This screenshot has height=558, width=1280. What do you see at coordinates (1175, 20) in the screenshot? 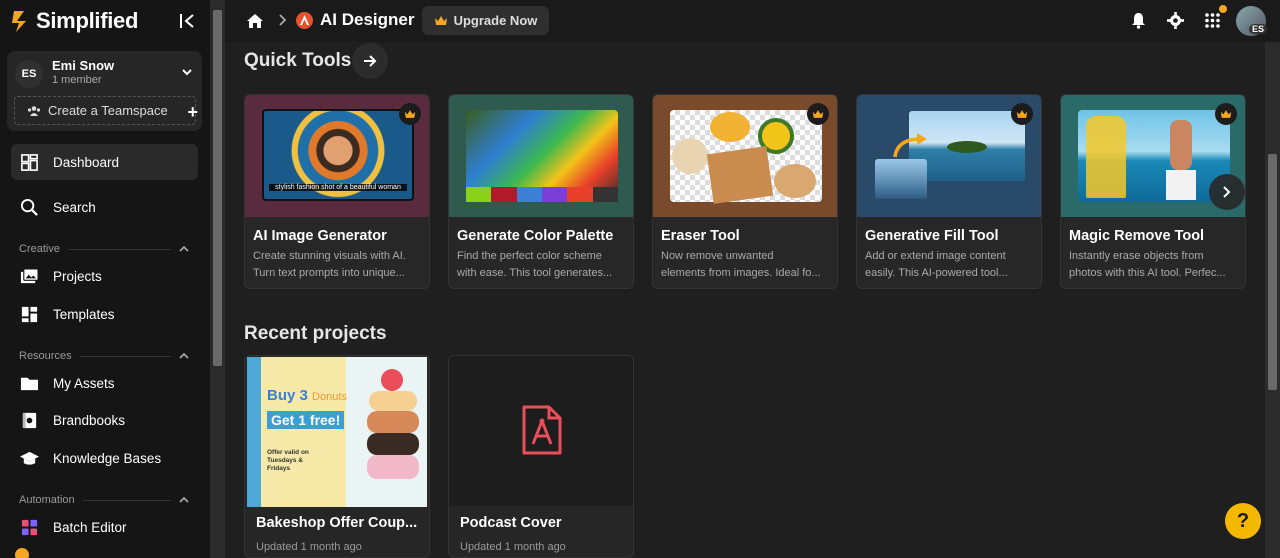
I see `gear-icon` at bounding box center [1175, 20].